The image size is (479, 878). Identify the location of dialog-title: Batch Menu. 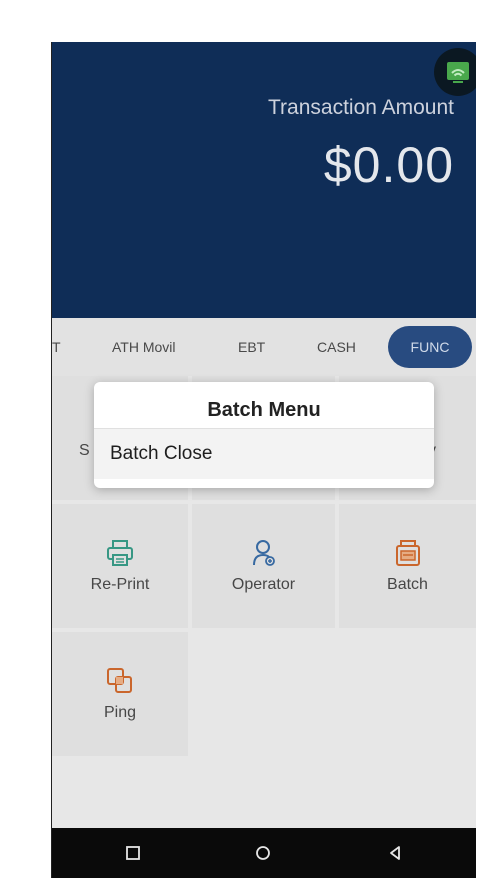
(264, 410).